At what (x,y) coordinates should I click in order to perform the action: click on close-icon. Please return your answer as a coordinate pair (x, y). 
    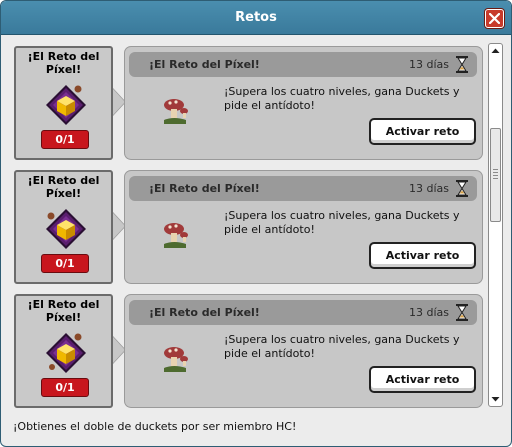
    Looking at the image, I should click on (494, 18).